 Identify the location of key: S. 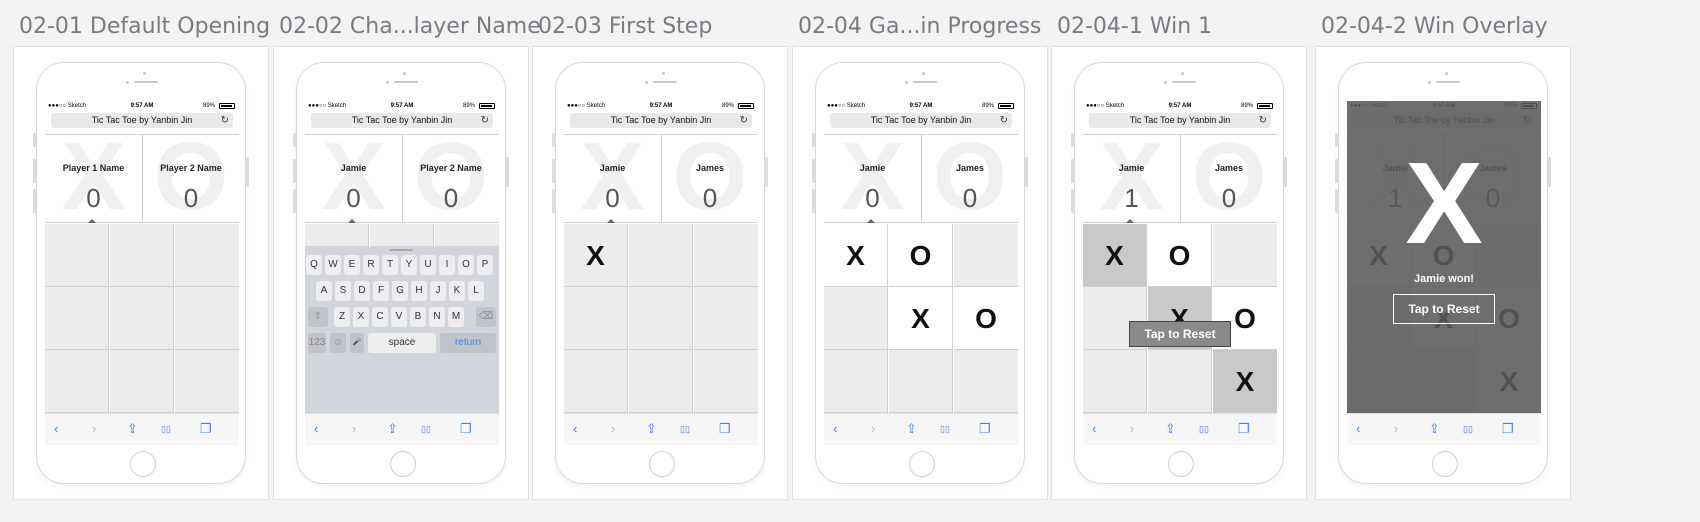
(343, 291).